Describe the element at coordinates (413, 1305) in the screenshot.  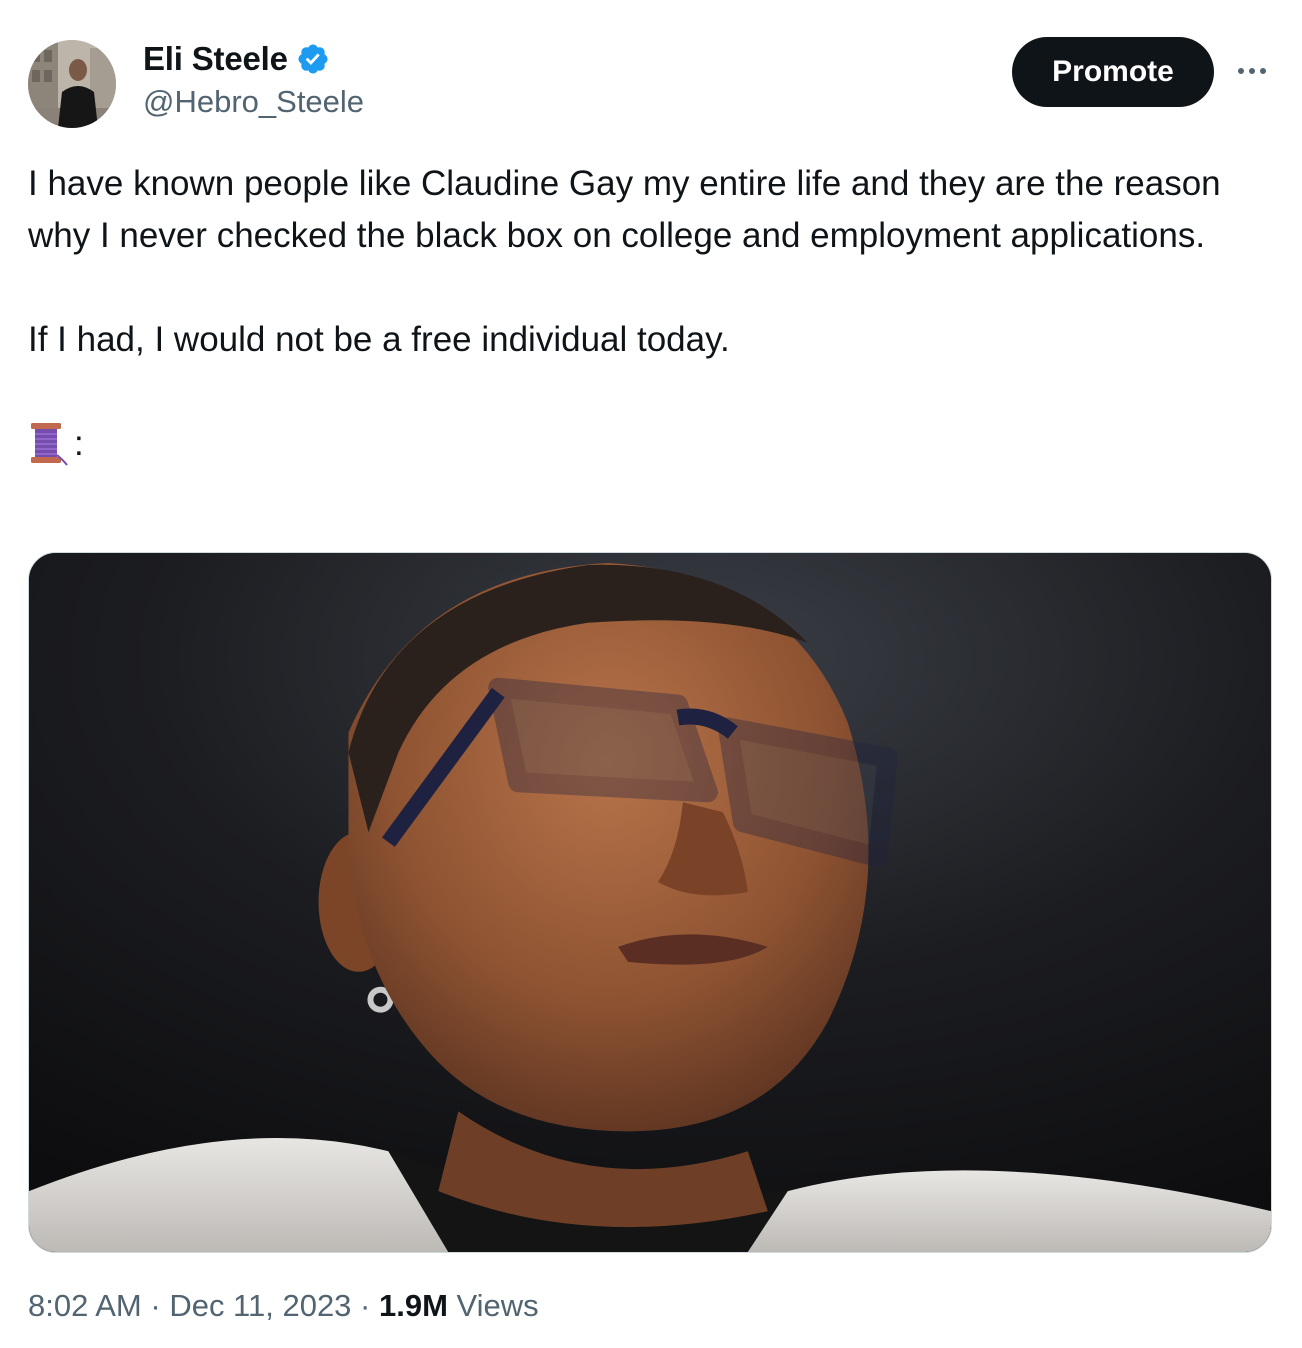
I see `views-count: 1.9M` at that location.